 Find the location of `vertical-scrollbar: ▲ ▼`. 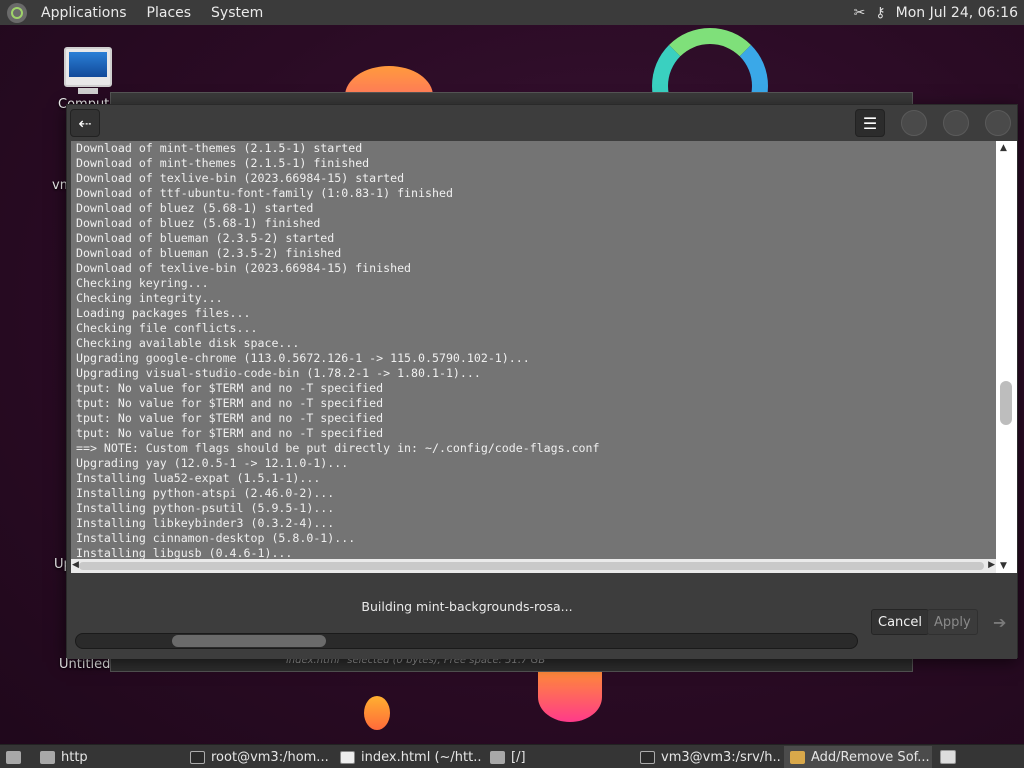

vertical-scrollbar: ▲ ▼ is located at coordinates (1006, 357).